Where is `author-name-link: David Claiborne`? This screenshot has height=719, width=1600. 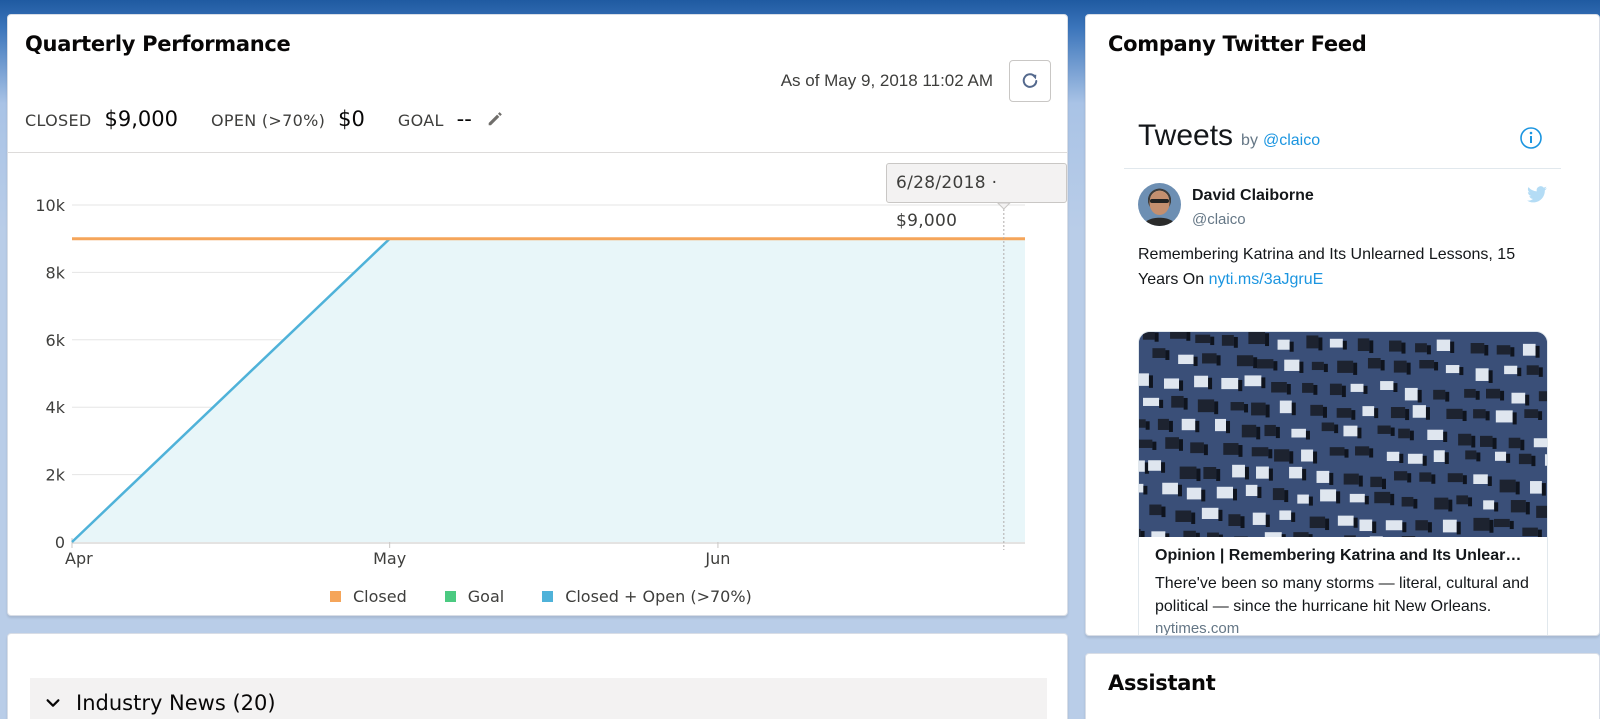 author-name-link: David Claiborne is located at coordinates (1253, 196).